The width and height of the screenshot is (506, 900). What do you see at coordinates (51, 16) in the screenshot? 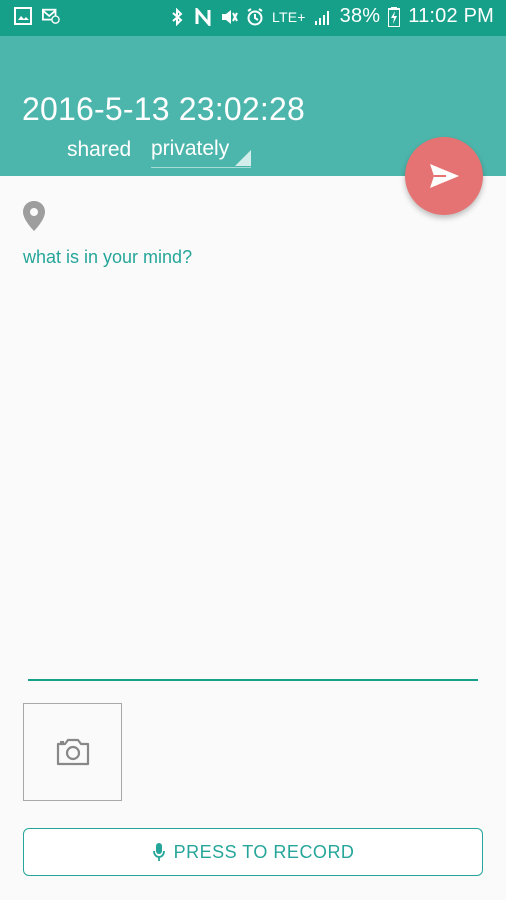
I see `email-icon` at bounding box center [51, 16].